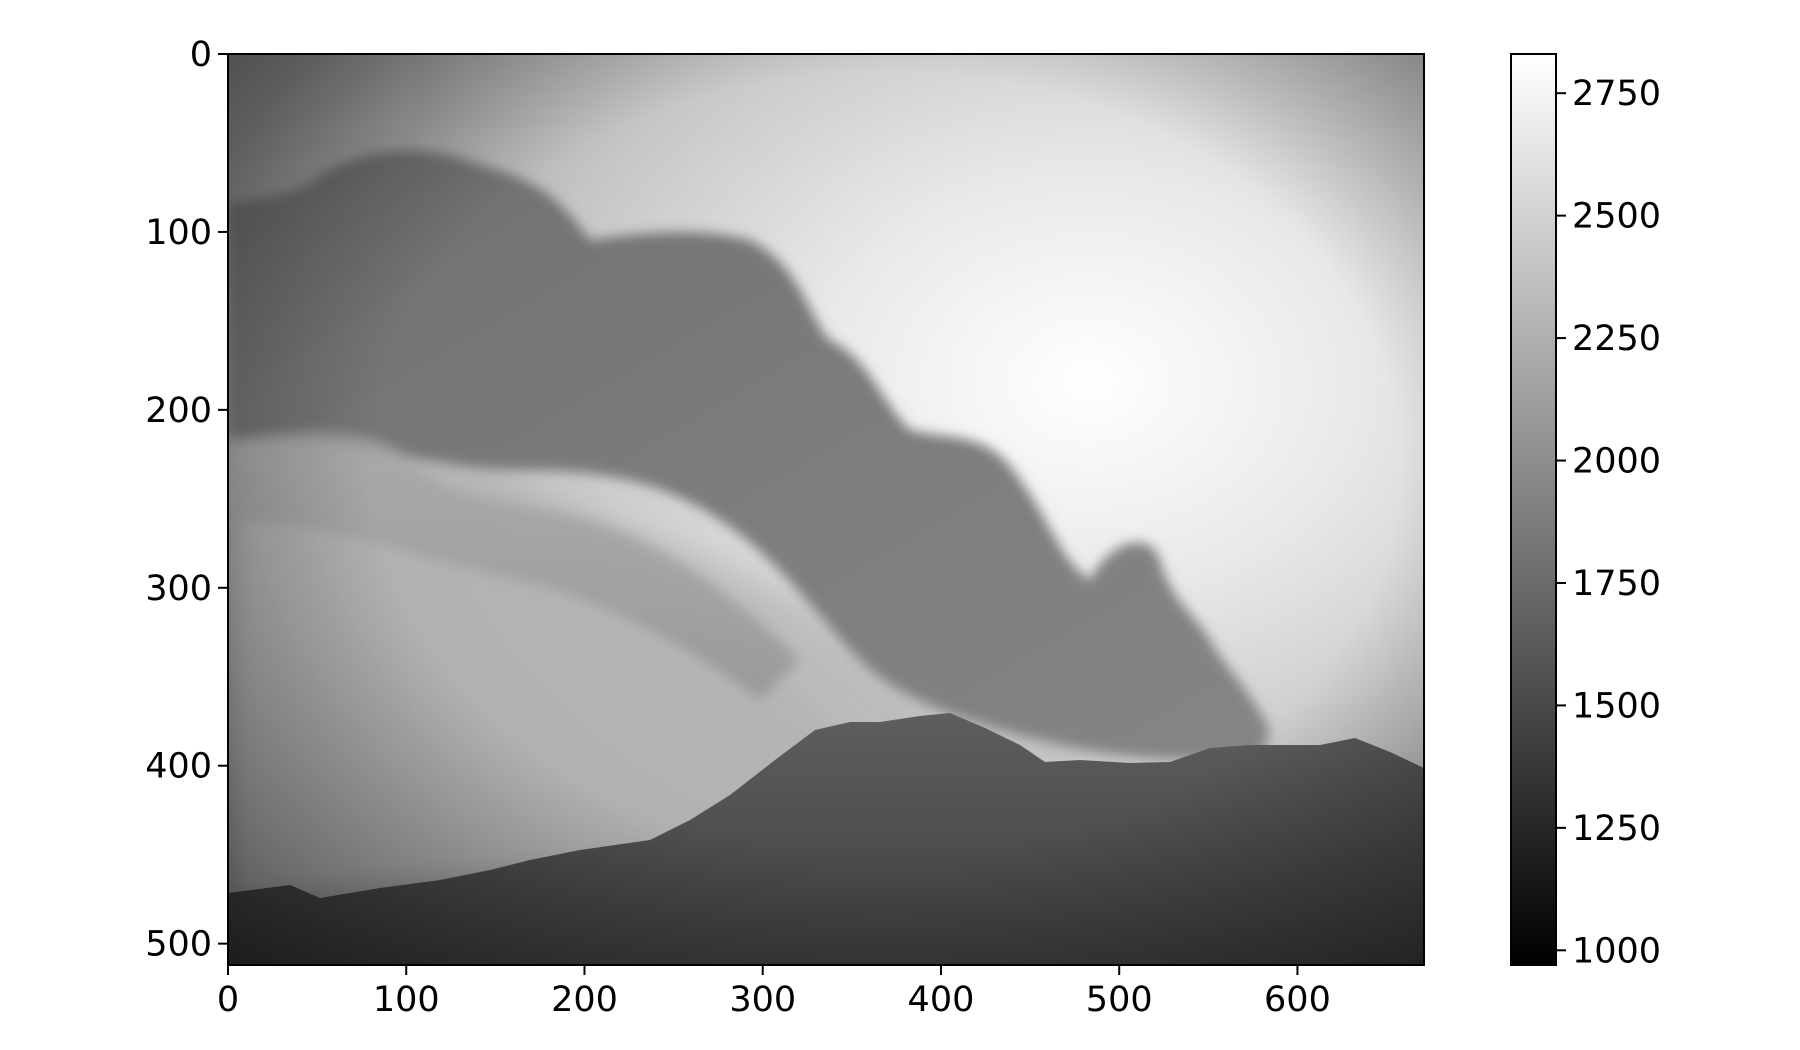 The height and width of the screenshot is (1050, 1800). Describe the element at coordinates (1119, 1000) in the screenshot. I see `x-tick-label: 500` at that location.